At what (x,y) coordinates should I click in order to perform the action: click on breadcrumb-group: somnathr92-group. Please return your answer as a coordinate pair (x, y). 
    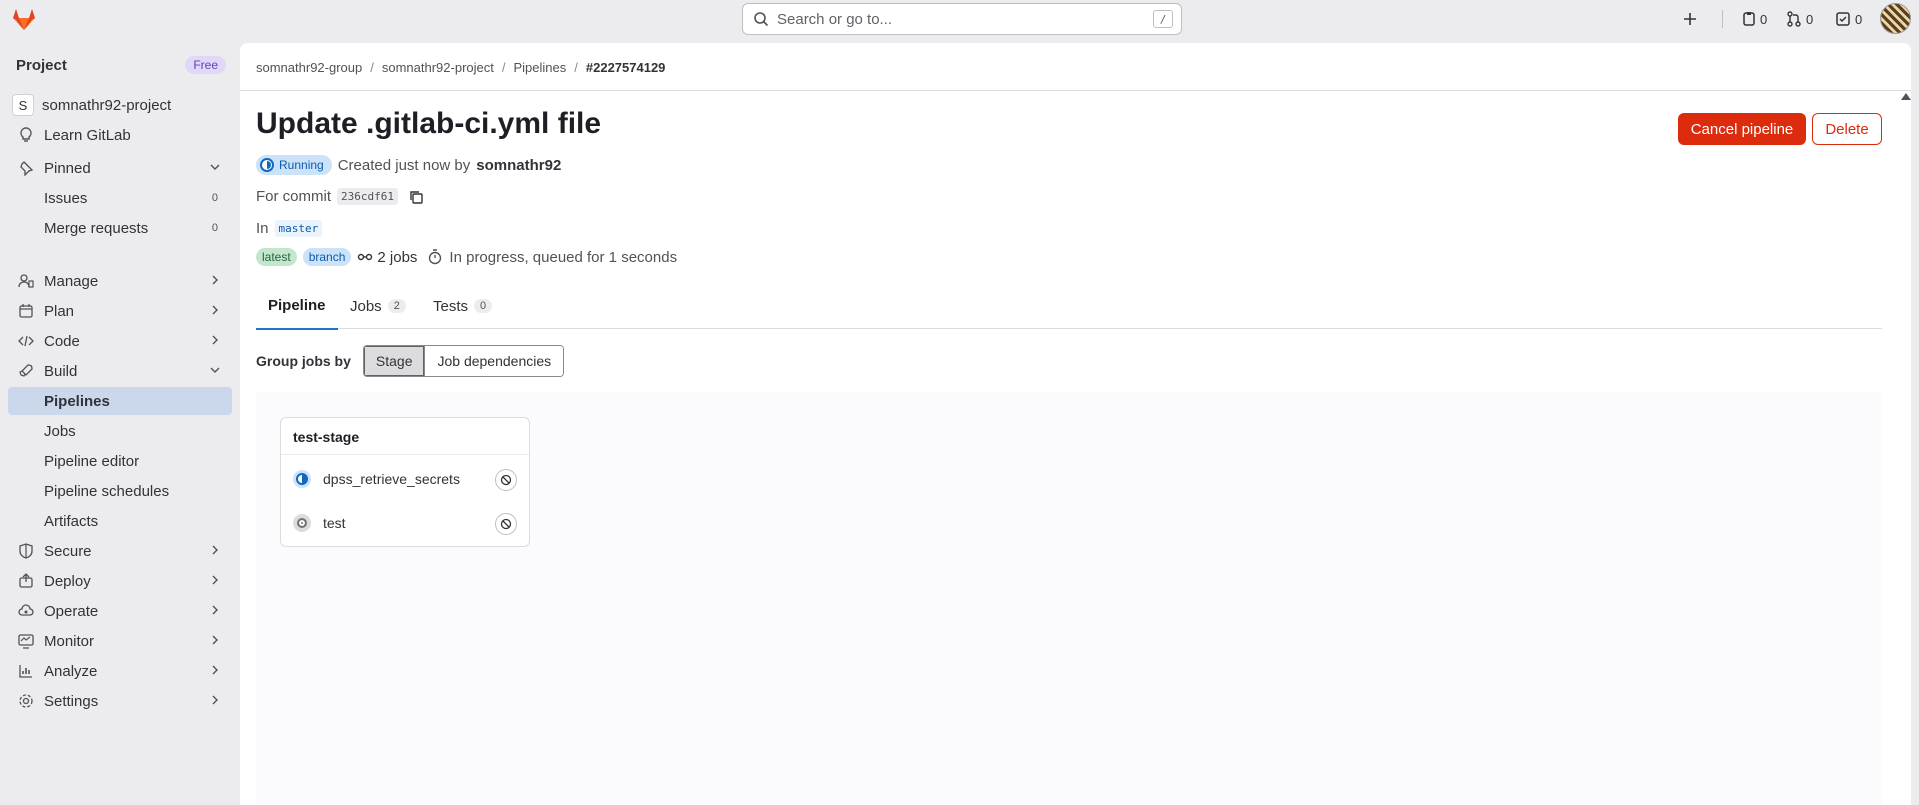
    Looking at the image, I should click on (309, 67).